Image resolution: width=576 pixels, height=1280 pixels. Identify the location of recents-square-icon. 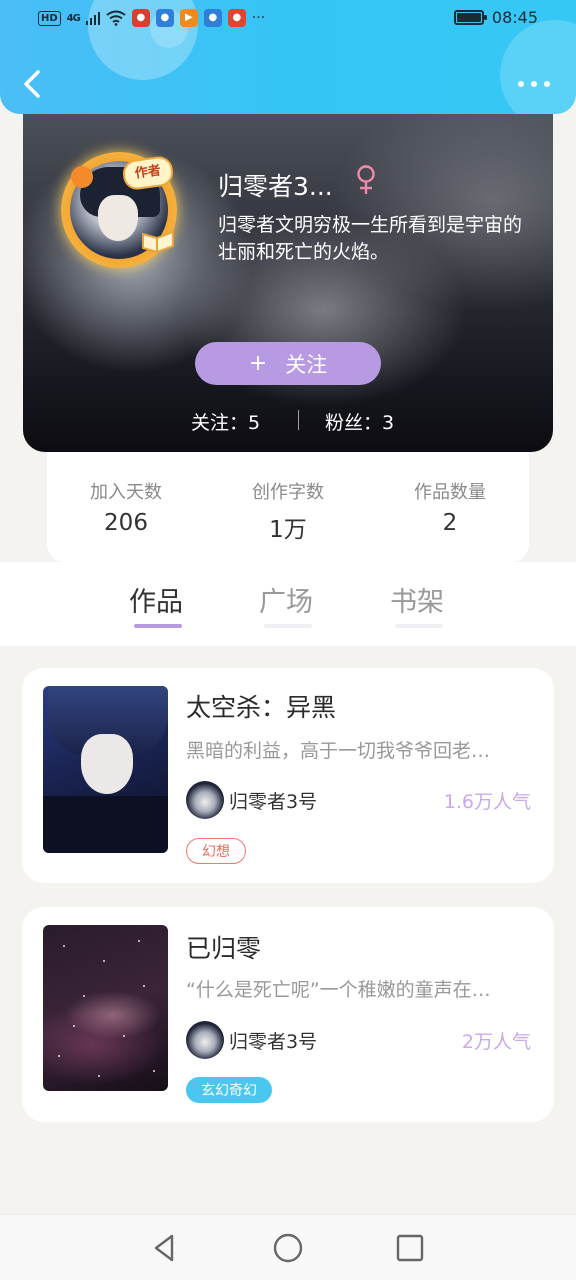
(410, 1248).